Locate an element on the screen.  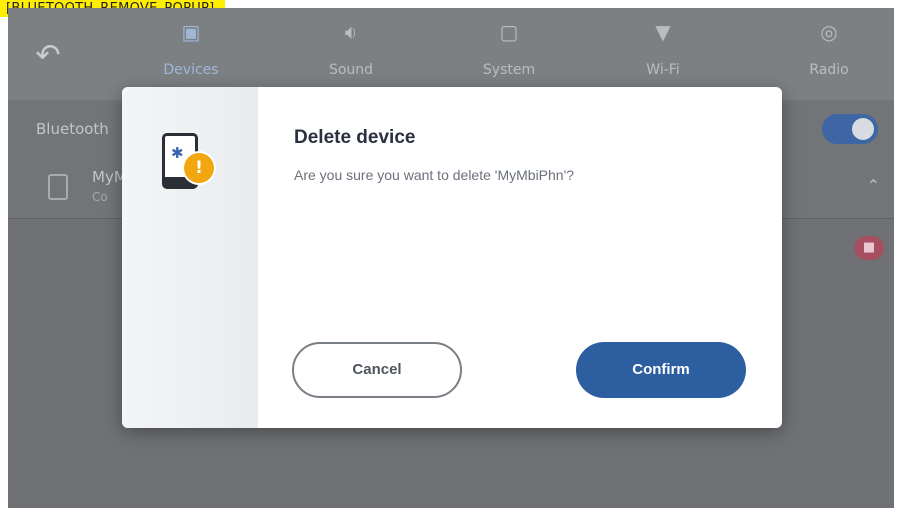
tab-radio-label: Radio is located at coordinates (829, 70).